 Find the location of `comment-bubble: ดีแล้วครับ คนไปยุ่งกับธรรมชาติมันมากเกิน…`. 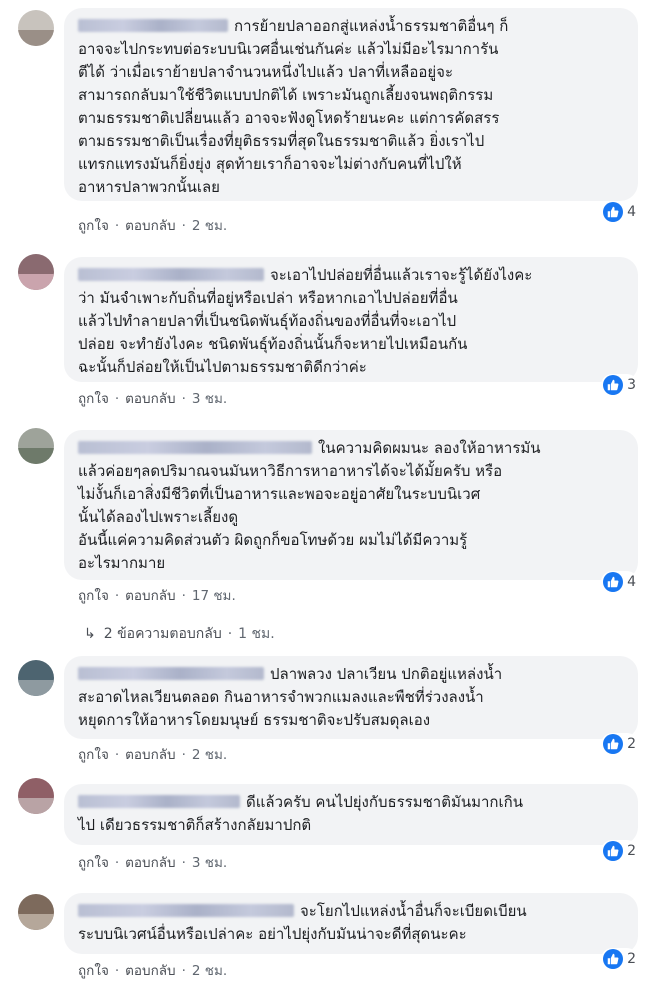

comment-bubble: ดีแล้วครับ คนไปยุ่งกับธรรมชาติมันมากเกิน… is located at coordinates (351, 814).